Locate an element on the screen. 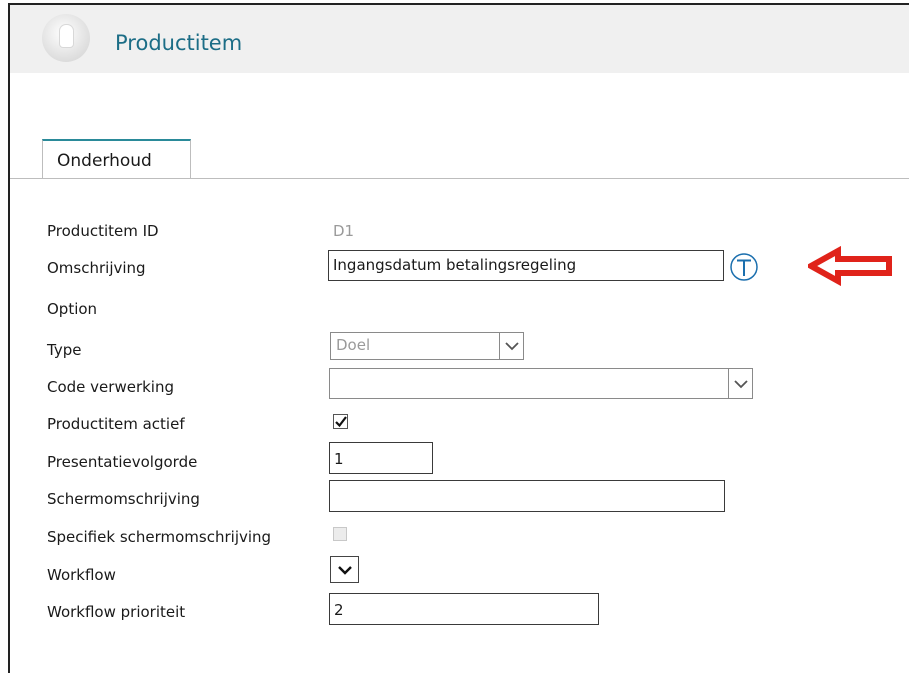 The width and height of the screenshot is (909, 673). tab-divider is located at coordinates (459, 178).